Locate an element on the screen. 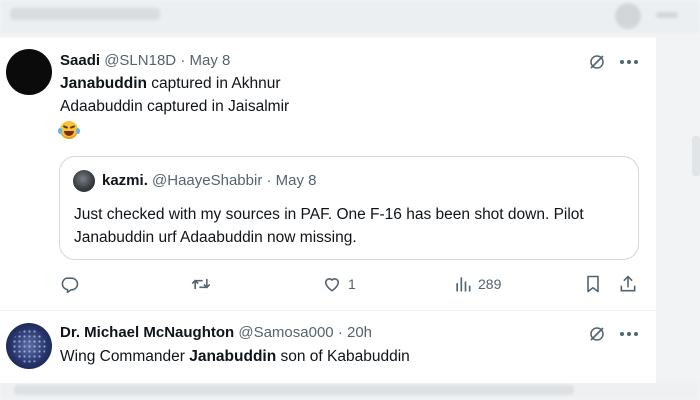 The height and width of the screenshot is (400, 700). face-with-tears-of-joy-icon is located at coordinates (69, 130).